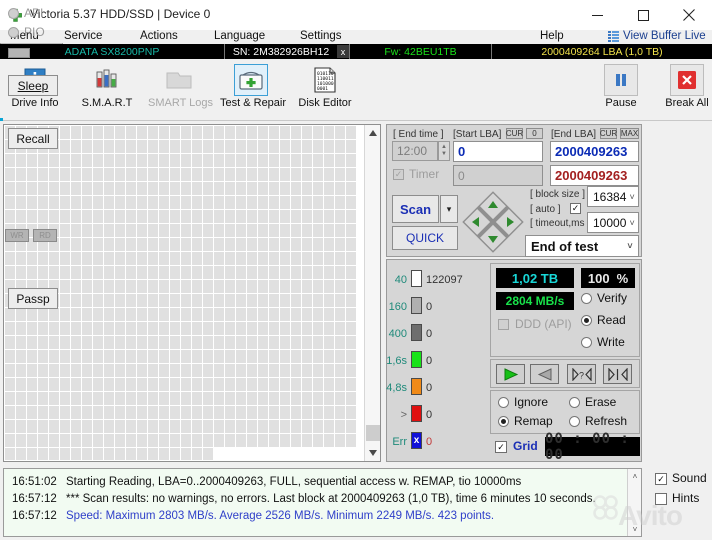 This screenshot has height=540, width=712. What do you see at coordinates (594, 151) in the screenshot?
I see `end-lba-input: 2000409263` at bounding box center [594, 151].